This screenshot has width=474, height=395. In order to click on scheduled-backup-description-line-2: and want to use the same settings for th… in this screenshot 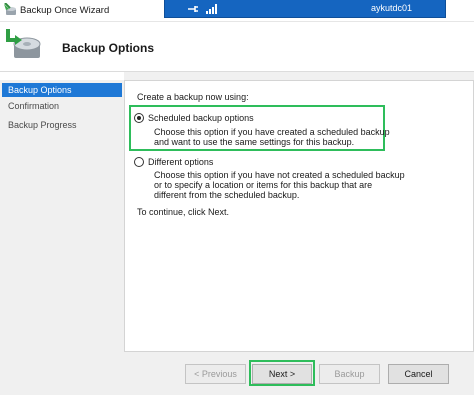, I will do `click(254, 142)`.